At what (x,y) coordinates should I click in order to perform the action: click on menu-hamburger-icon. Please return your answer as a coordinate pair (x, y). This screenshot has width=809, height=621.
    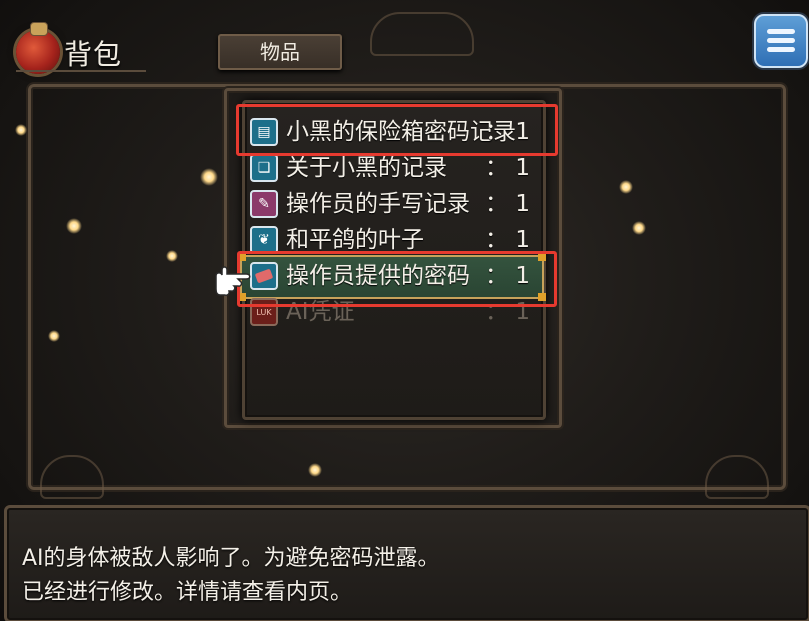
    Looking at the image, I should click on (781, 31).